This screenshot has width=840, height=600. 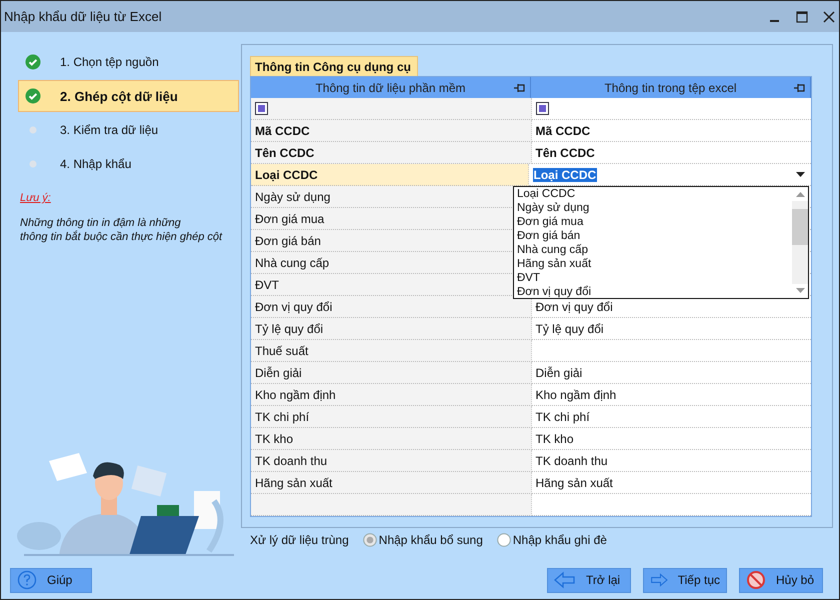 What do you see at coordinates (800, 291) in the screenshot?
I see `scroll-down-icon` at bounding box center [800, 291].